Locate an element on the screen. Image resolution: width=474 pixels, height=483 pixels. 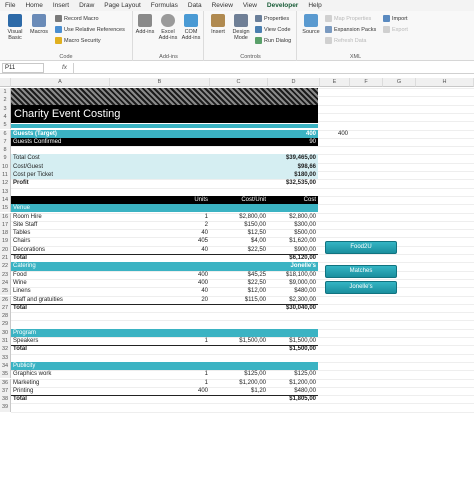
item-unit-cost: $1,20 is located at coordinates (239, 391).